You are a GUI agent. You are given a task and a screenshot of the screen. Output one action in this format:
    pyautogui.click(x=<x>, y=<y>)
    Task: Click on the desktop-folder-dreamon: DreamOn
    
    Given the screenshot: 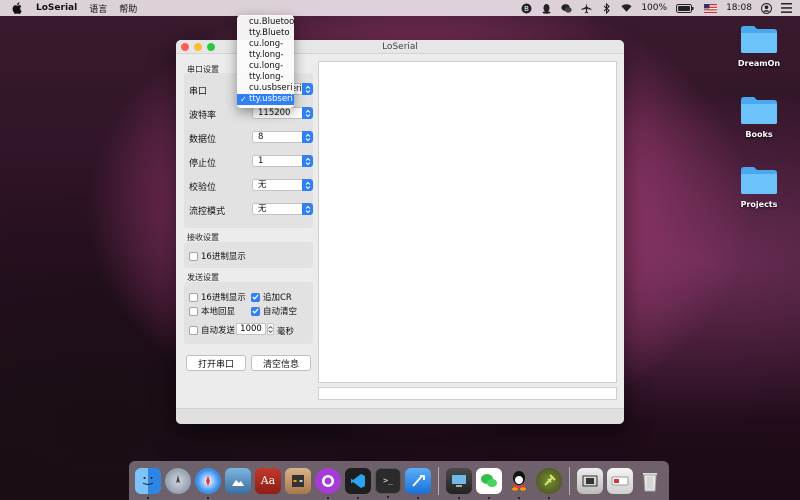 What is the action you would take?
    pyautogui.click(x=759, y=46)
    